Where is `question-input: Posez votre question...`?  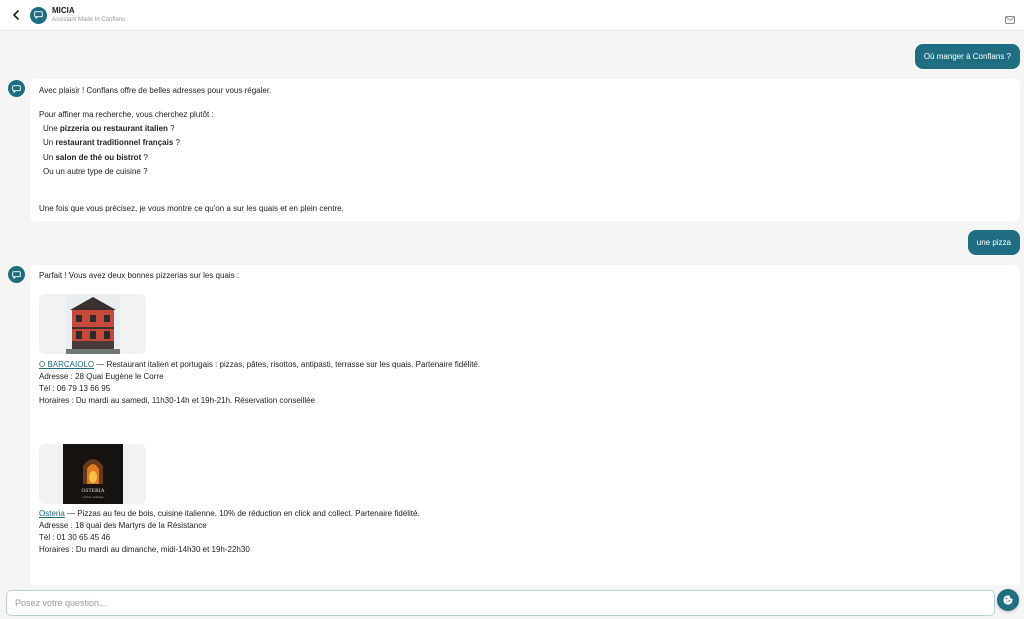 question-input: Posez votre question... is located at coordinates (500, 603).